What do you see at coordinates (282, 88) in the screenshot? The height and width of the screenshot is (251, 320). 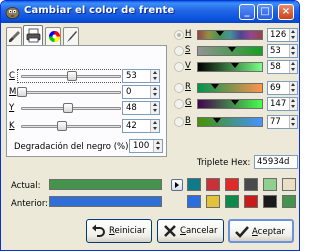 I see `spin-r: 69` at bounding box center [282, 88].